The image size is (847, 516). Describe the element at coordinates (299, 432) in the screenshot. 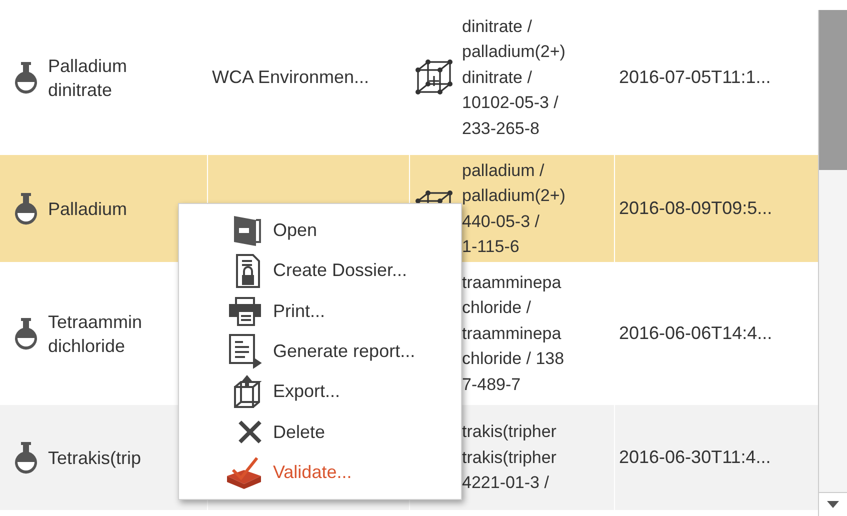

I see `menu-item-label: Delete` at that location.